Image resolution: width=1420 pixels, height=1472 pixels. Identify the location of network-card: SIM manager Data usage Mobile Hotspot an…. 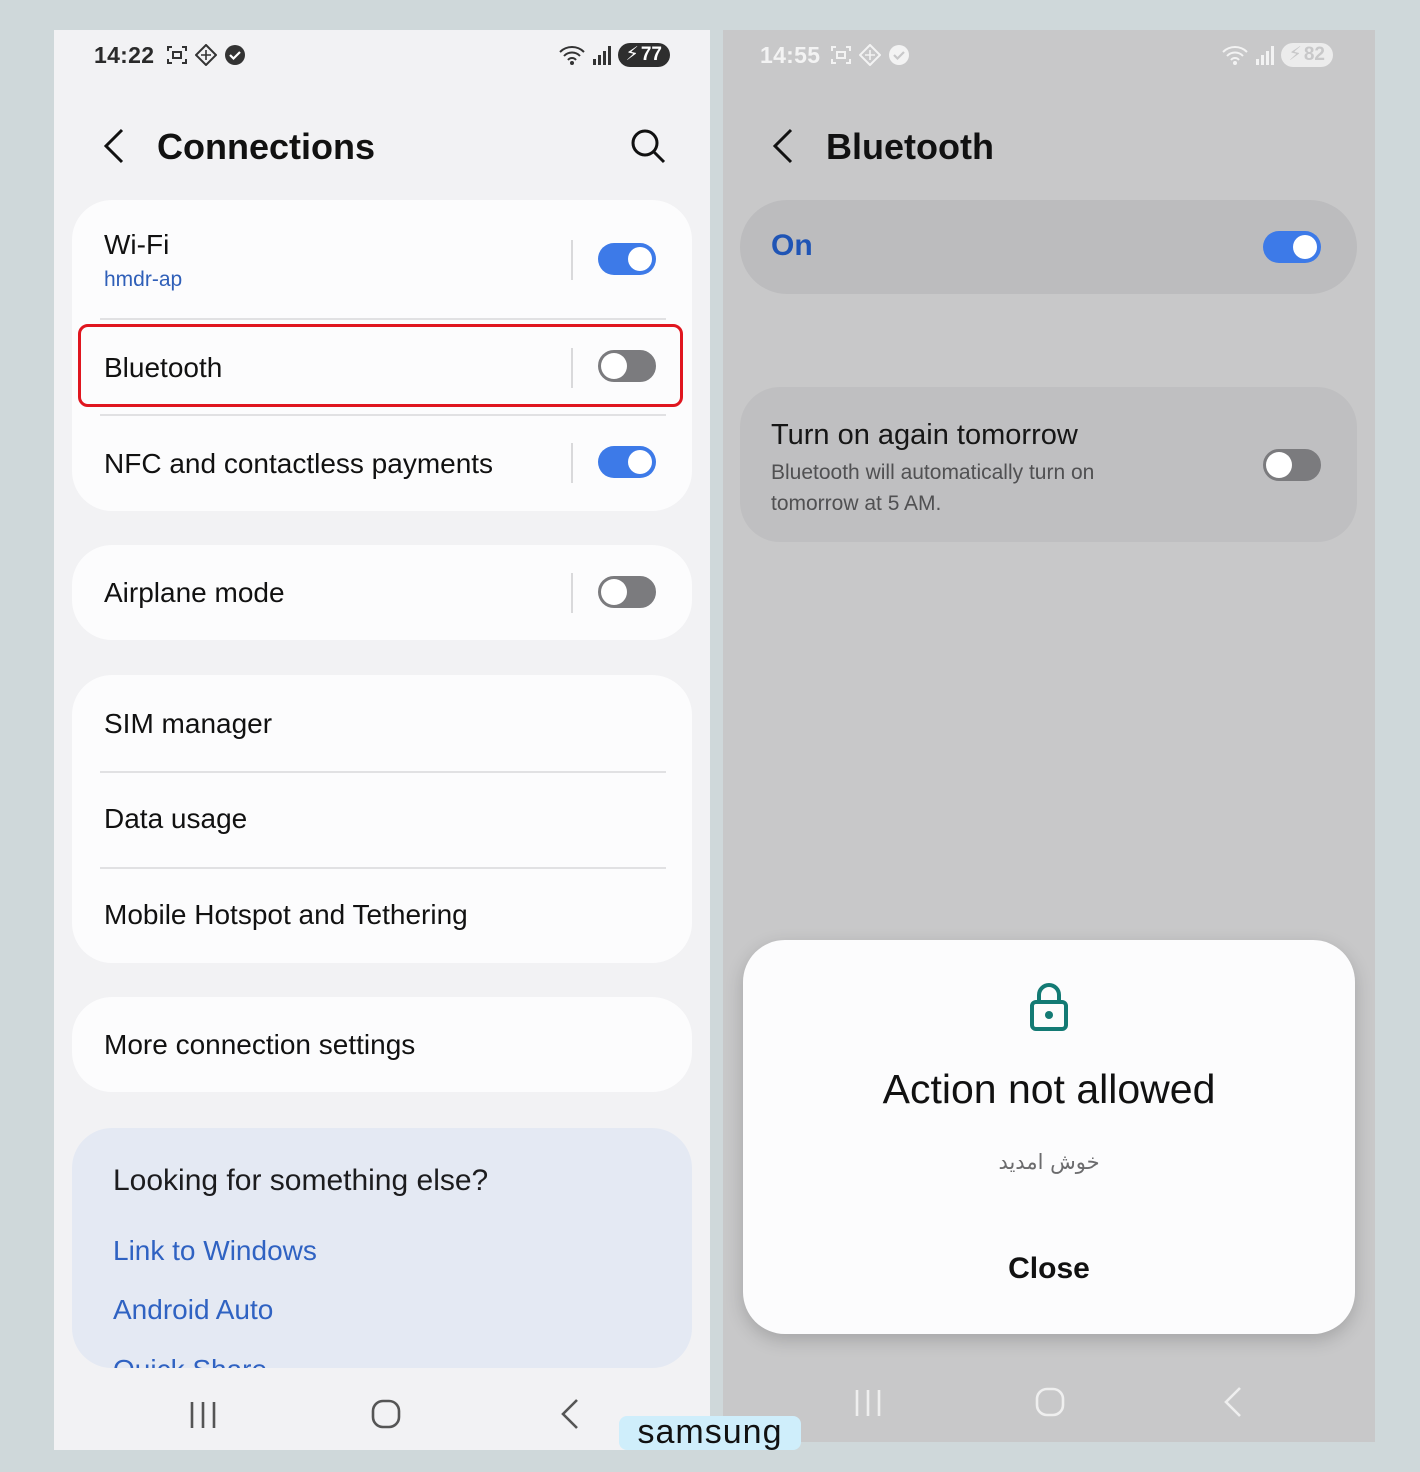
(382, 819).